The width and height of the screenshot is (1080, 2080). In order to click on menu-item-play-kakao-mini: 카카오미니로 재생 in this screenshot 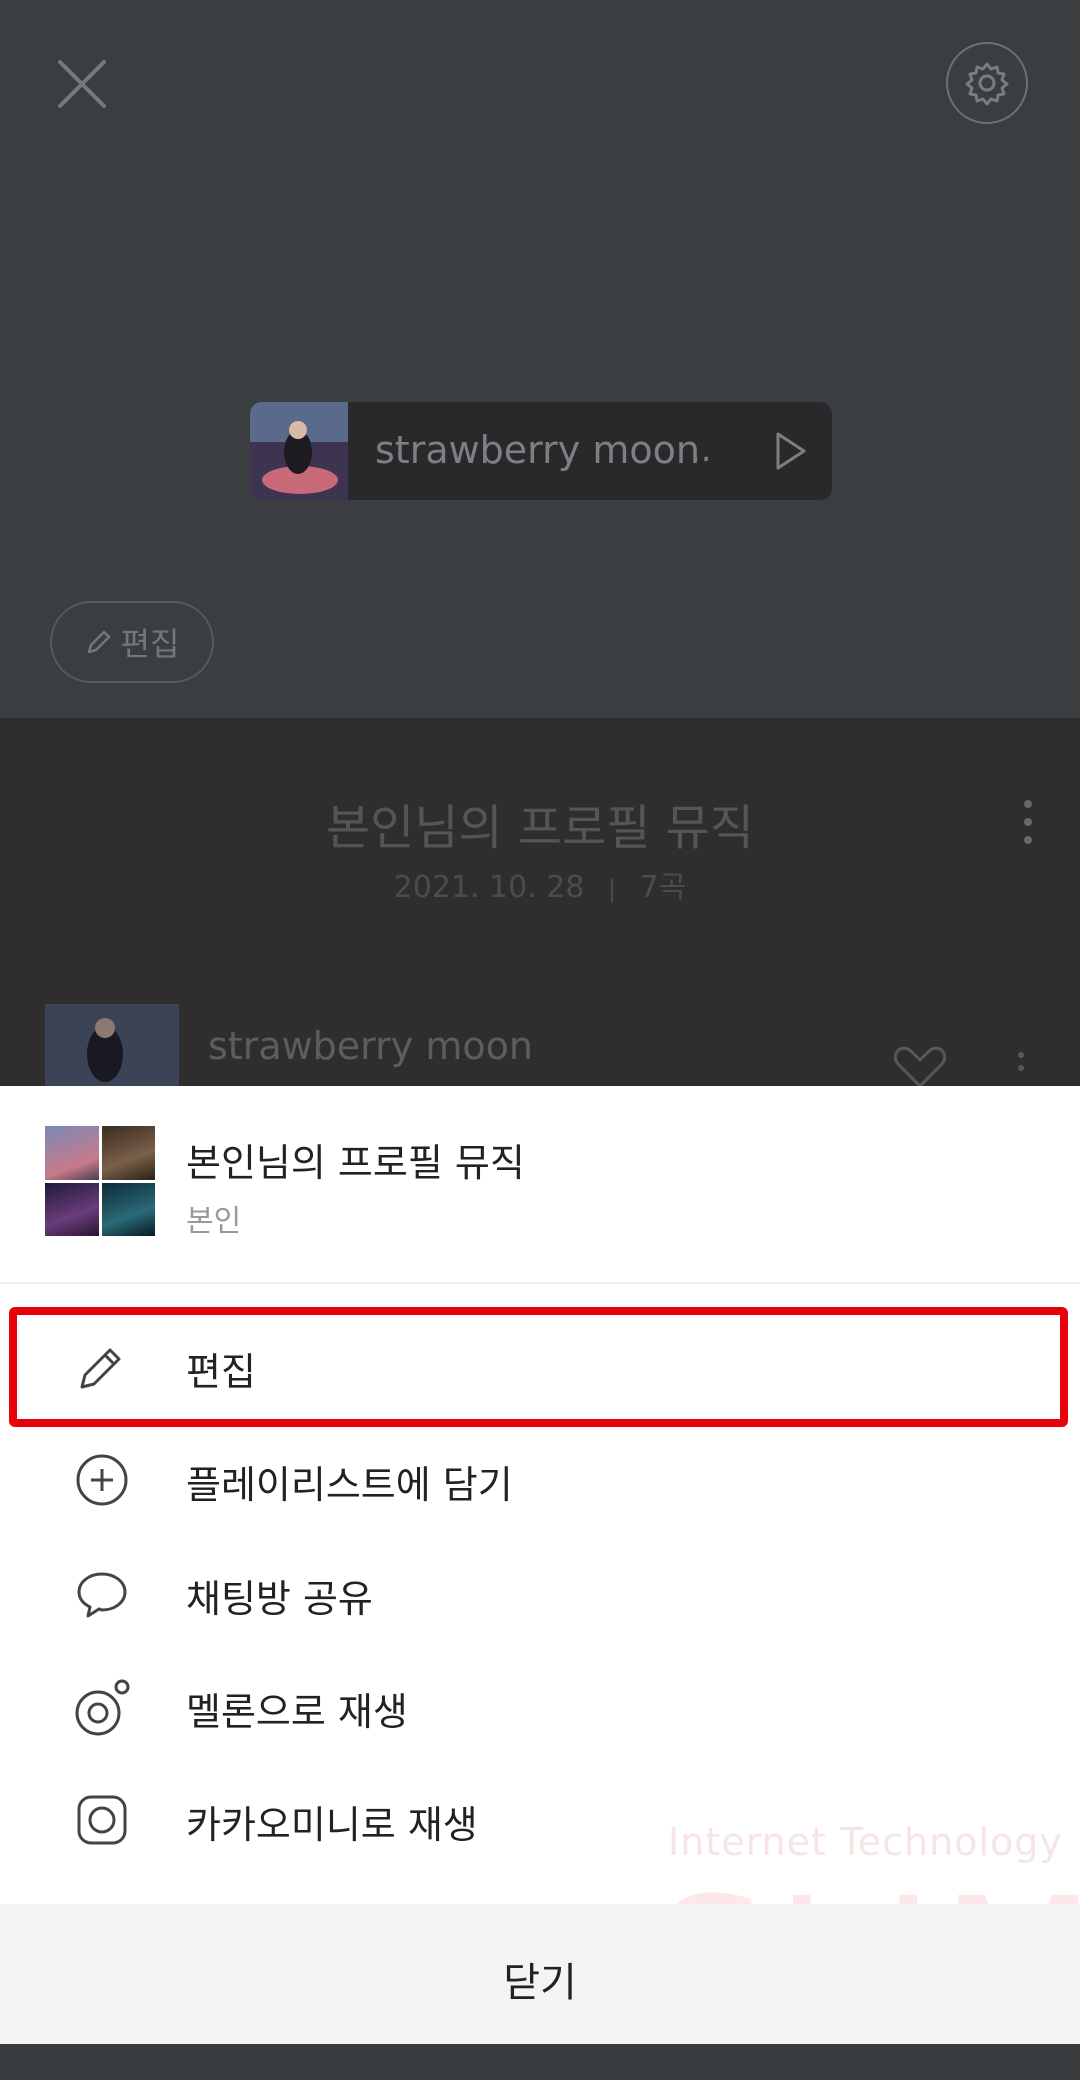, I will do `click(540, 1820)`.